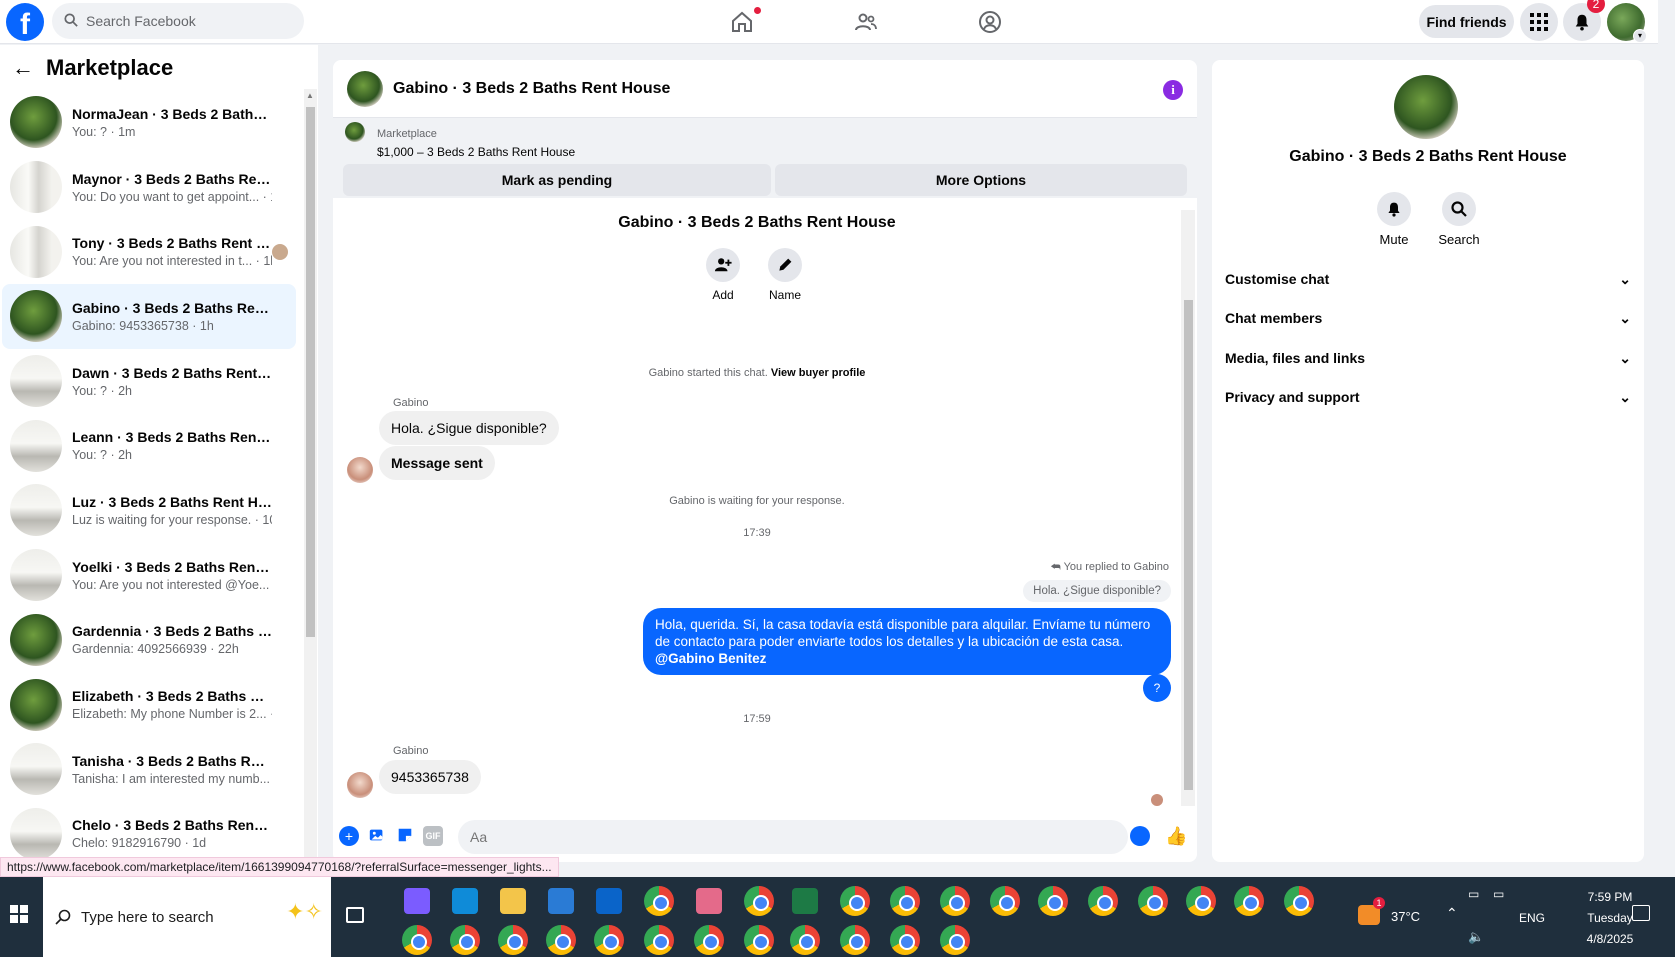 The image size is (1675, 957). What do you see at coordinates (709, 901) in the screenshot?
I see `snip-icon` at bounding box center [709, 901].